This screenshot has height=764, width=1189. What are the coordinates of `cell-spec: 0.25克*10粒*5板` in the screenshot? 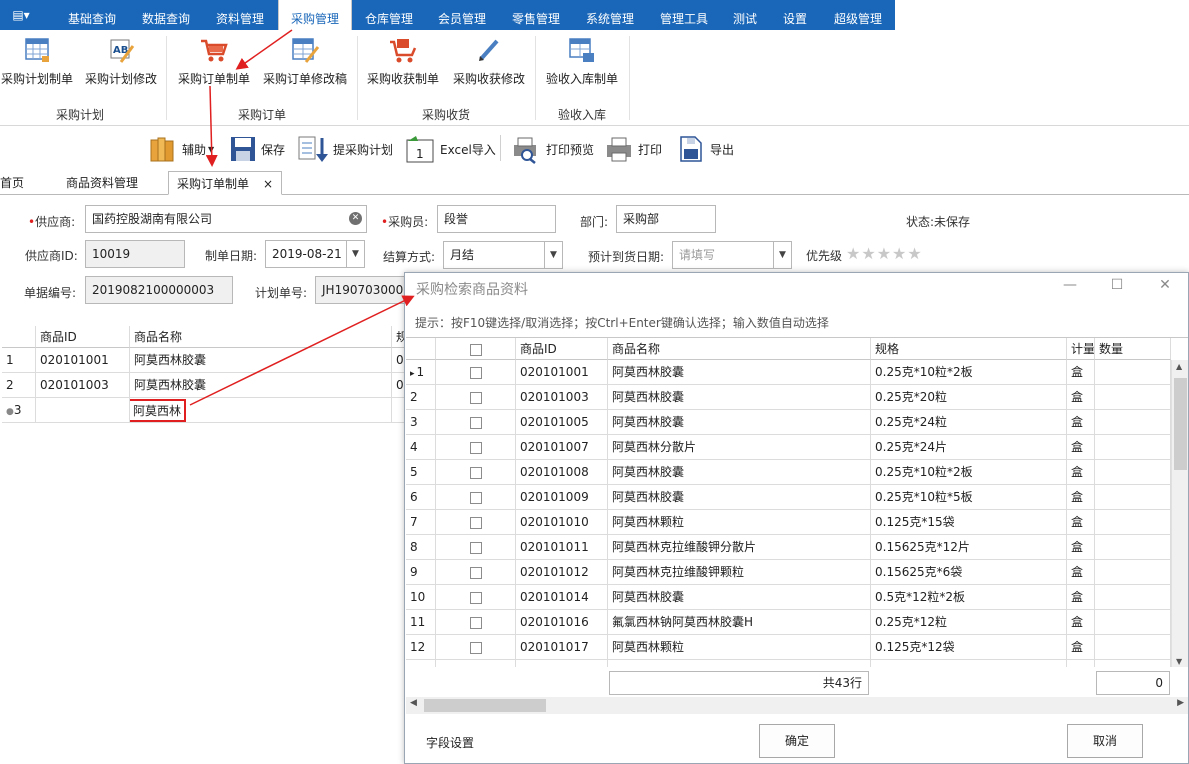 It's located at (969, 497).